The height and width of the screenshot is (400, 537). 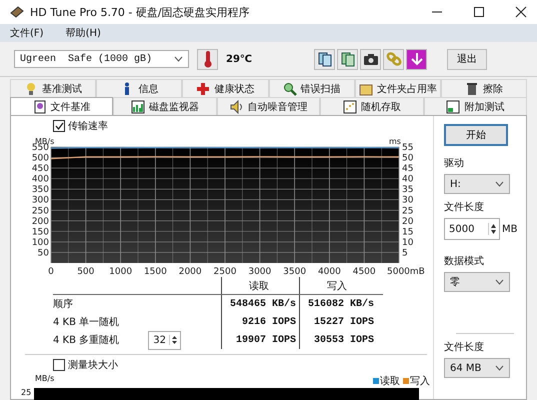 I want to click on row-label: 4 KB 多重随机, so click(x=86, y=340).